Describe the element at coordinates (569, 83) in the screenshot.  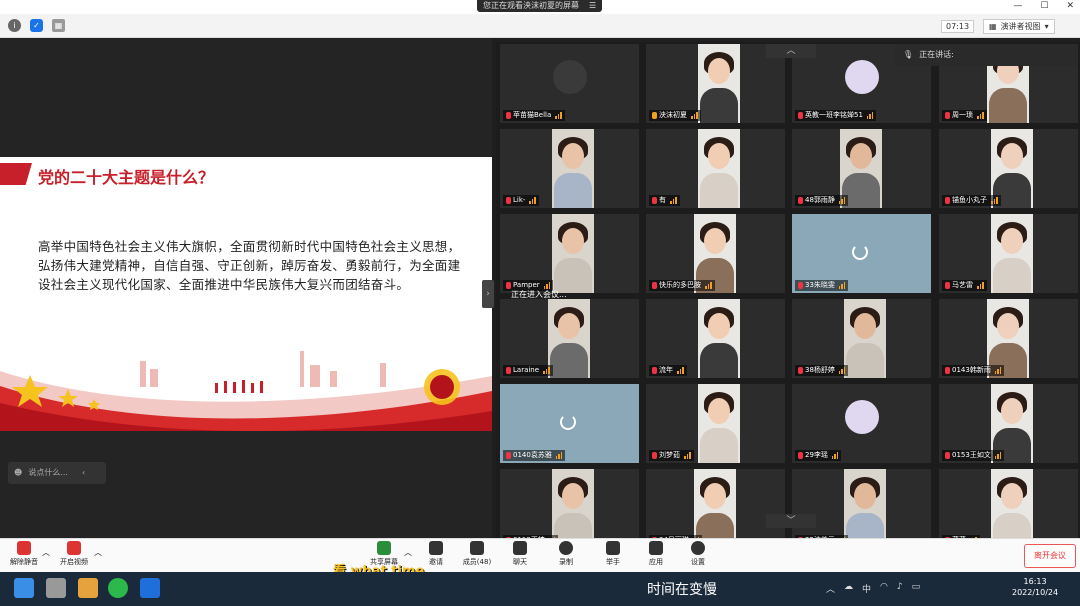
I see `participant-tile: 苹苗猫Bella` at that location.